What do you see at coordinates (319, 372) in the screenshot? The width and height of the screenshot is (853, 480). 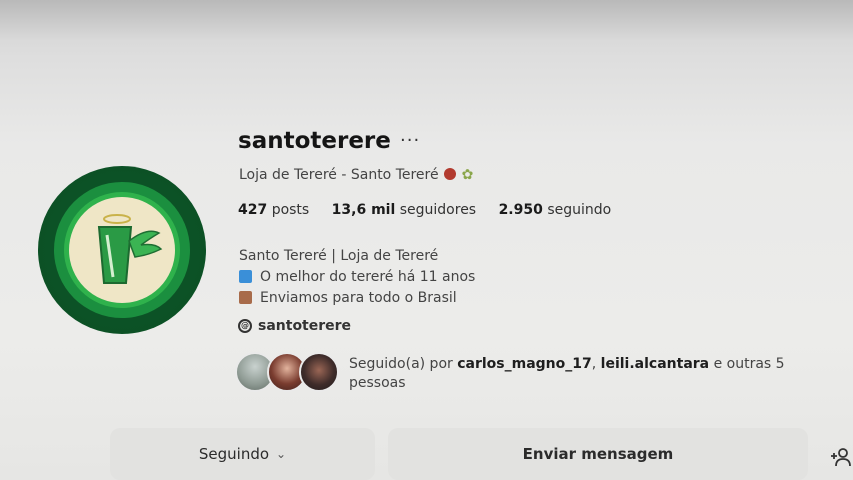 I see `mutual-follower-avatar` at bounding box center [319, 372].